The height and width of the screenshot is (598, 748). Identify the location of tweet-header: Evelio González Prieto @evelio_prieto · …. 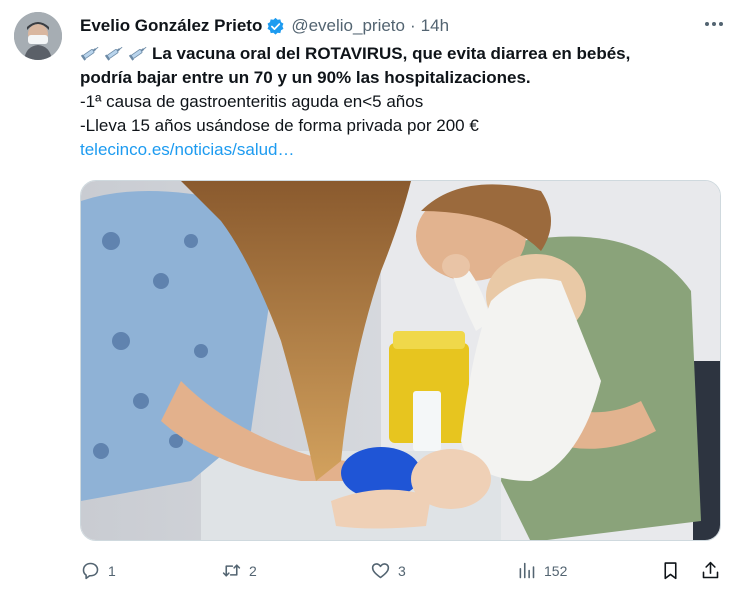
(264, 26).